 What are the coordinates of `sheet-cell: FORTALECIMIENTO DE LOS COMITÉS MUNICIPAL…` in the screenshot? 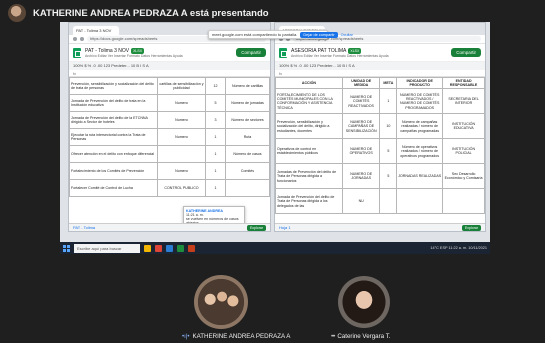 It's located at (309, 101).